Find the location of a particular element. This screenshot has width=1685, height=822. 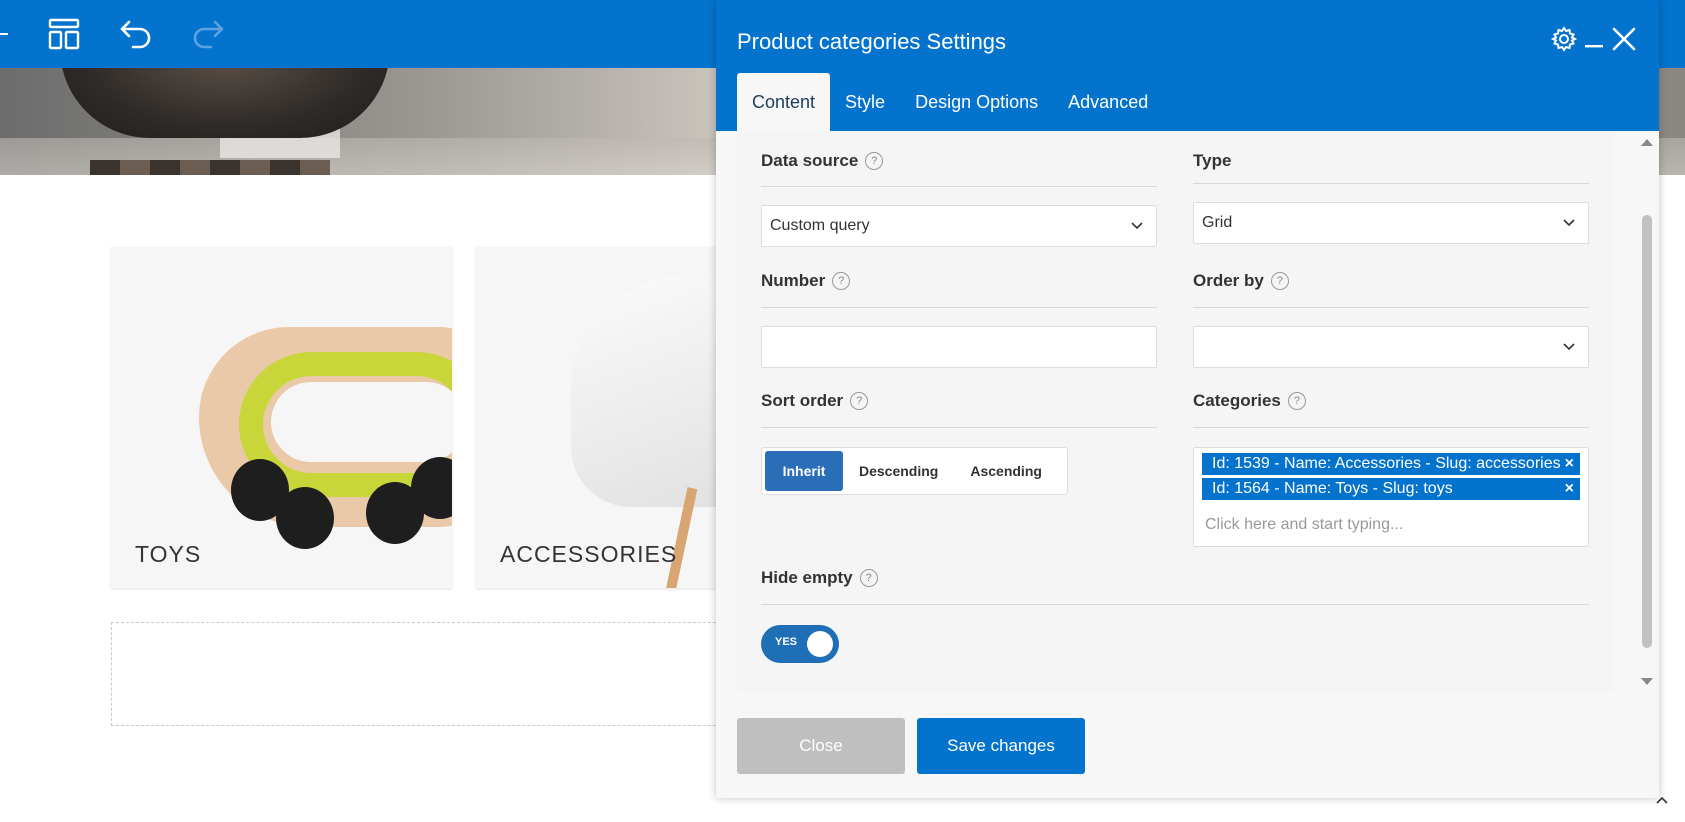

sort-order-inherit: Inherit is located at coordinates (804, 471).